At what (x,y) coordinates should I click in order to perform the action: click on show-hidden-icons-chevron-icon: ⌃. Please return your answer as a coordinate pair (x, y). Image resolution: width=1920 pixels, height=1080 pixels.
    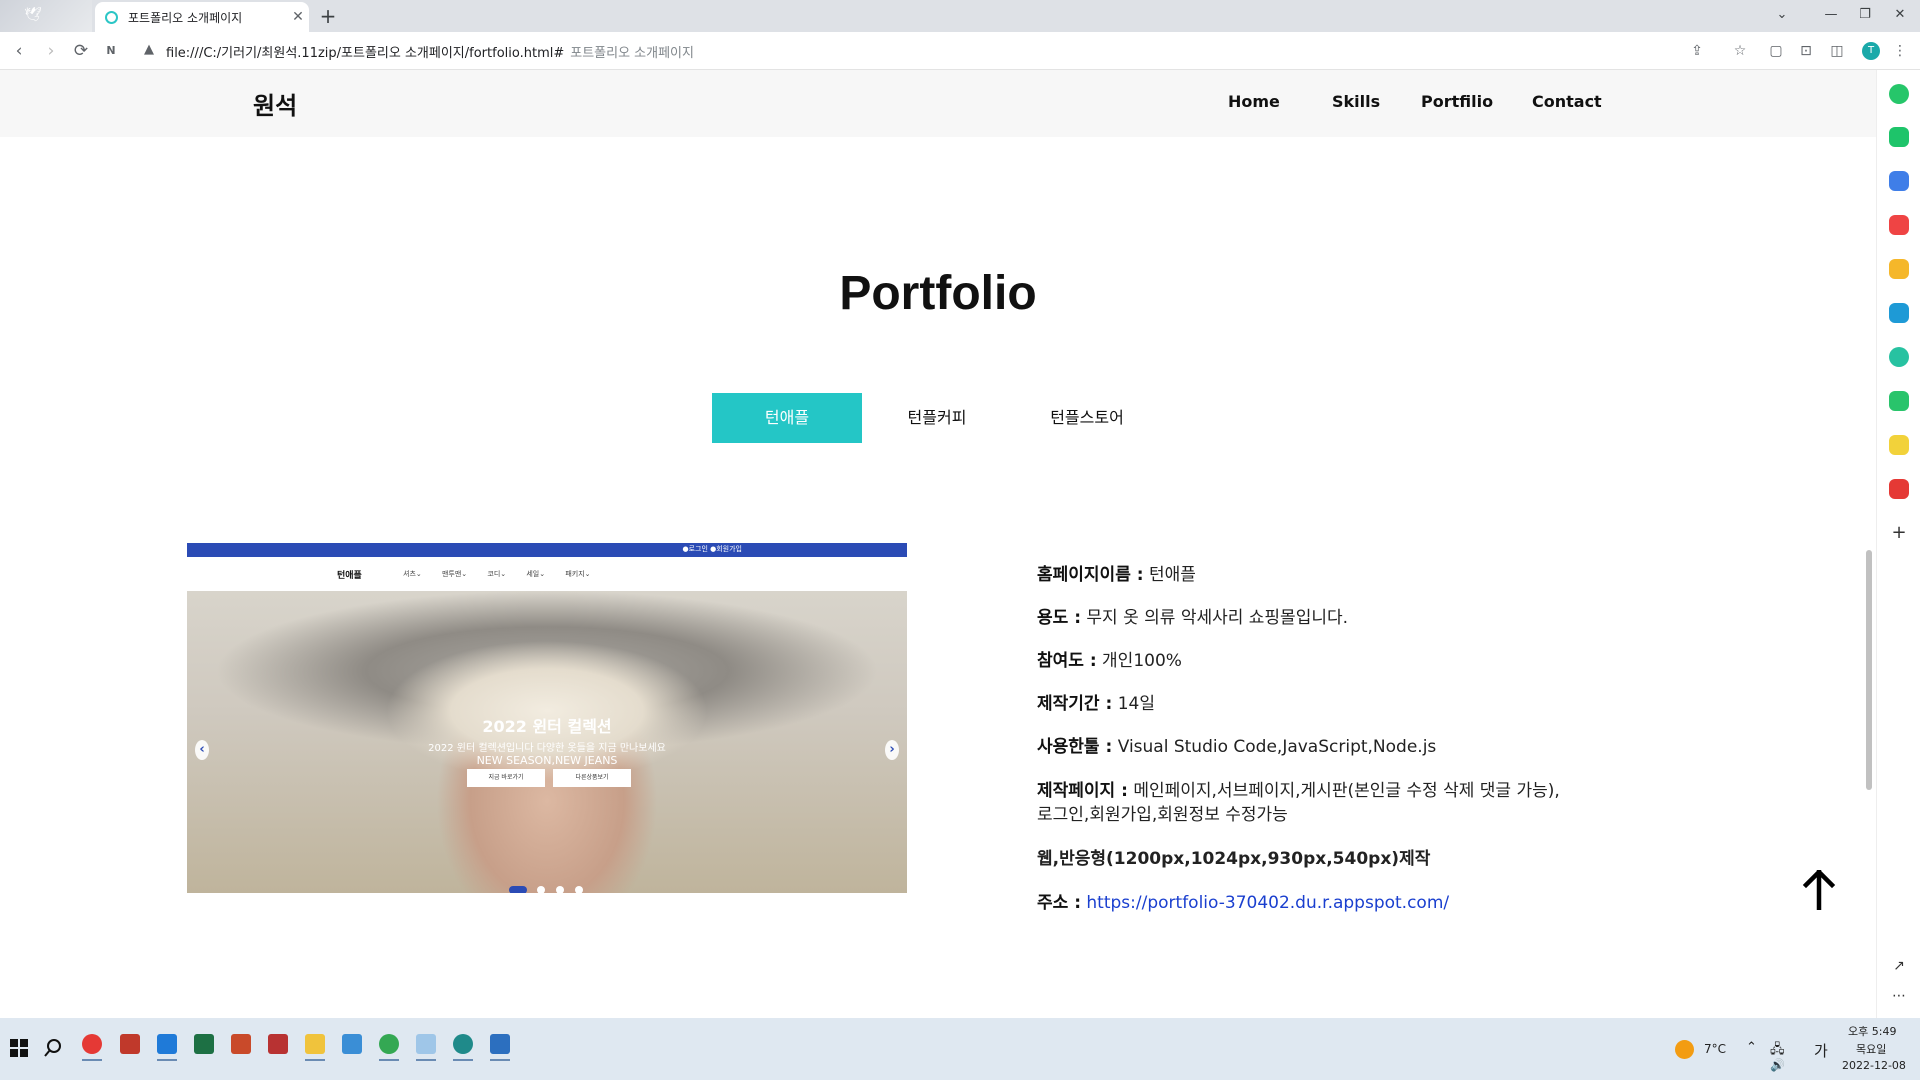
    Looking at the image, I should click on (1751, 1047).